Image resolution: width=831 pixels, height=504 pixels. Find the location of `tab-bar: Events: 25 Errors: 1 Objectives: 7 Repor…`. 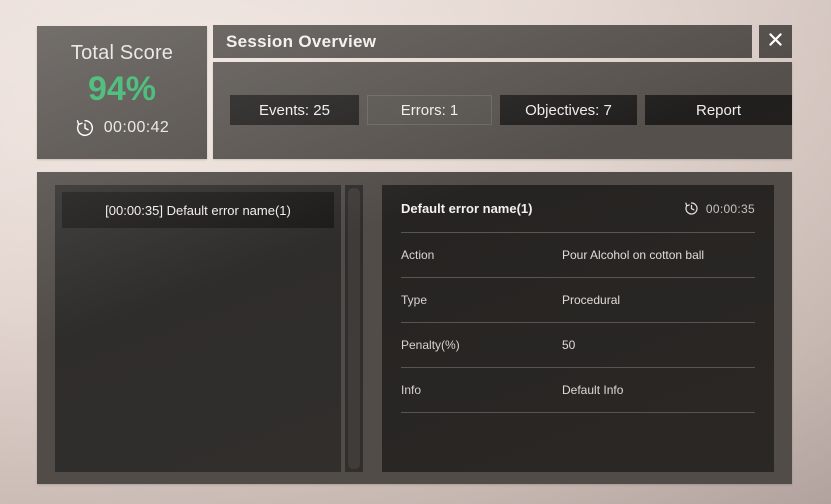

tab-bar: Events: 25 Errors: 1 Objectives: 7 Repor… is located at coordinates (511, 110).